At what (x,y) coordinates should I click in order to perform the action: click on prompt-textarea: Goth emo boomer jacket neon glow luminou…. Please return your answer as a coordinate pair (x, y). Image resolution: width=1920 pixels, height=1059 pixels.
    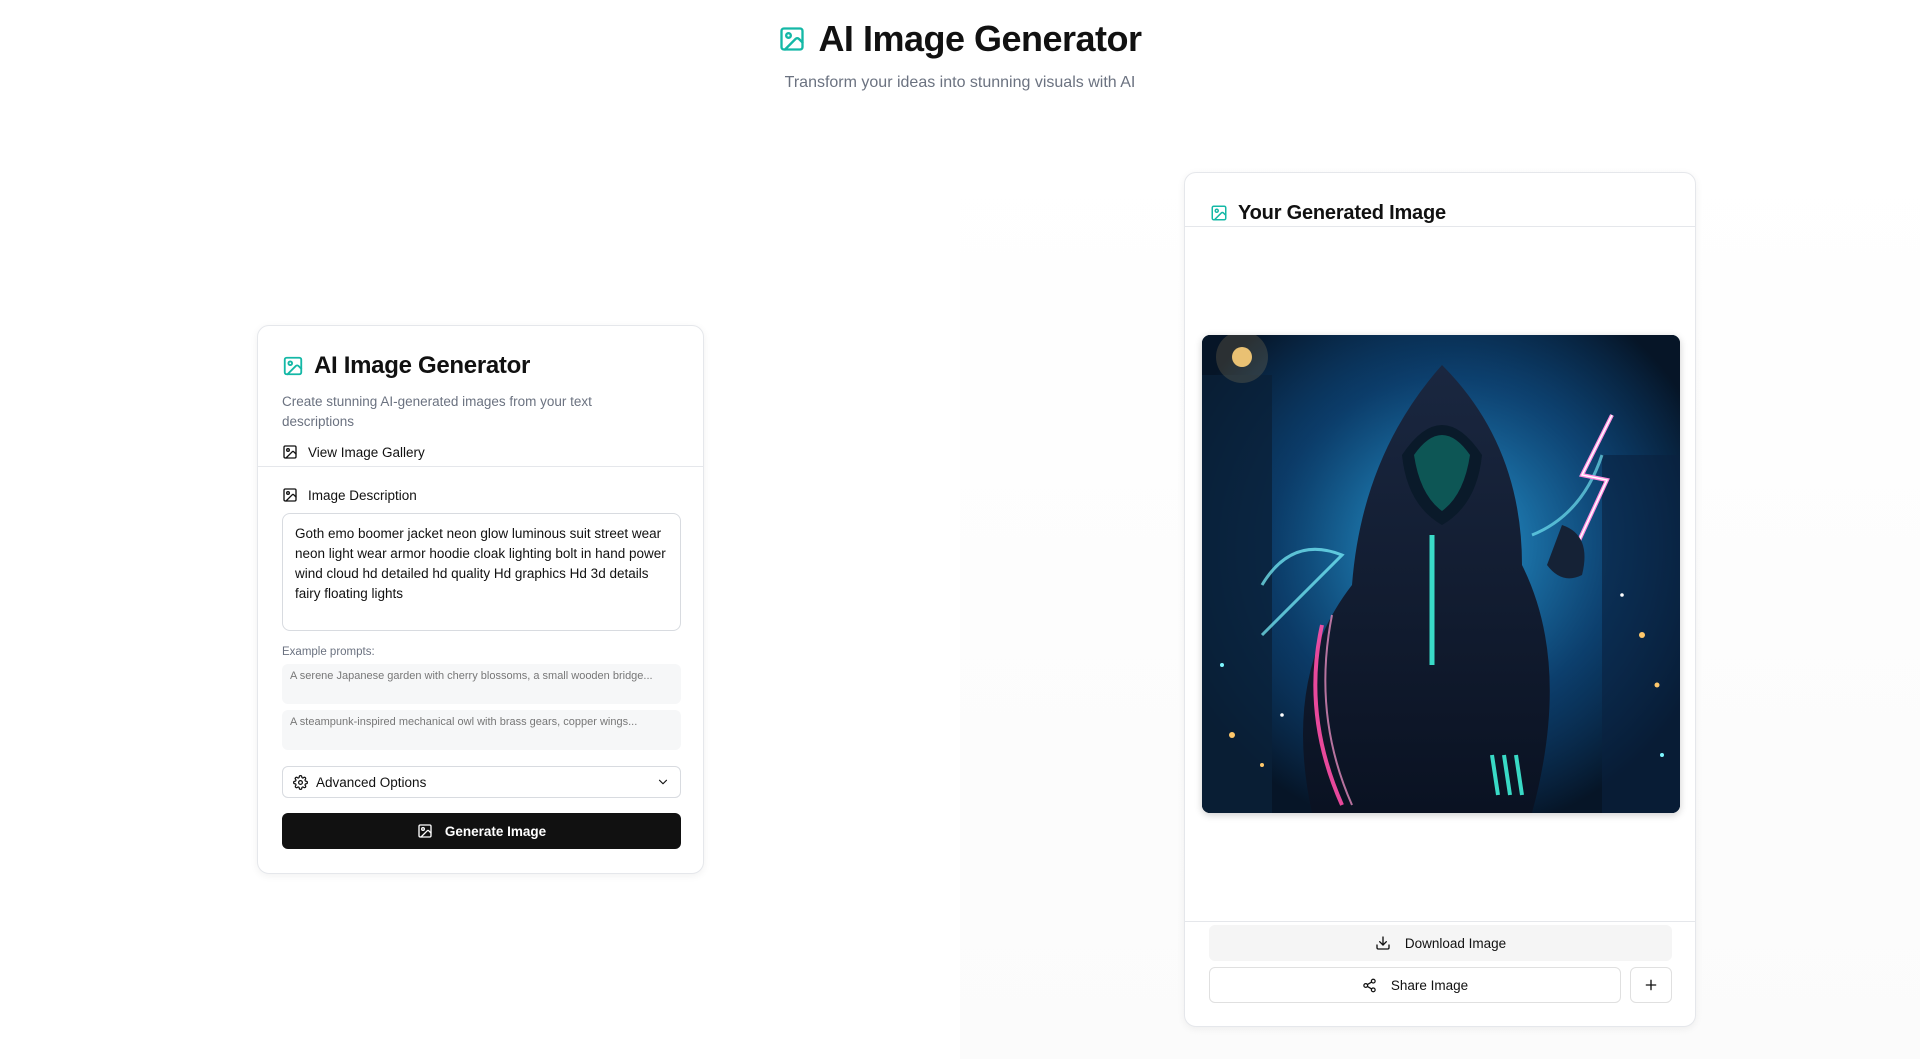
    Looking at the image, I should click on (481, 572).